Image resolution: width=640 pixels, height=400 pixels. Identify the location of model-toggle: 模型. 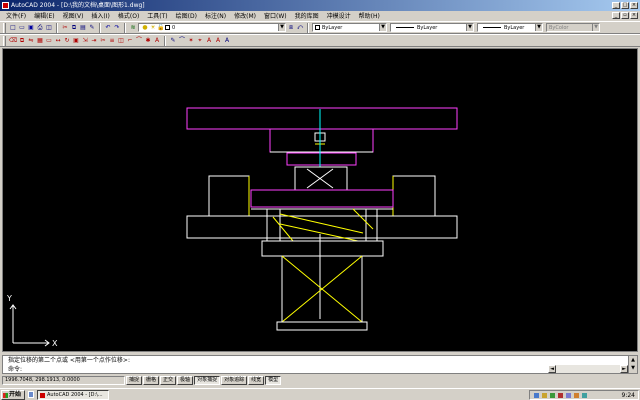
(273, 380).